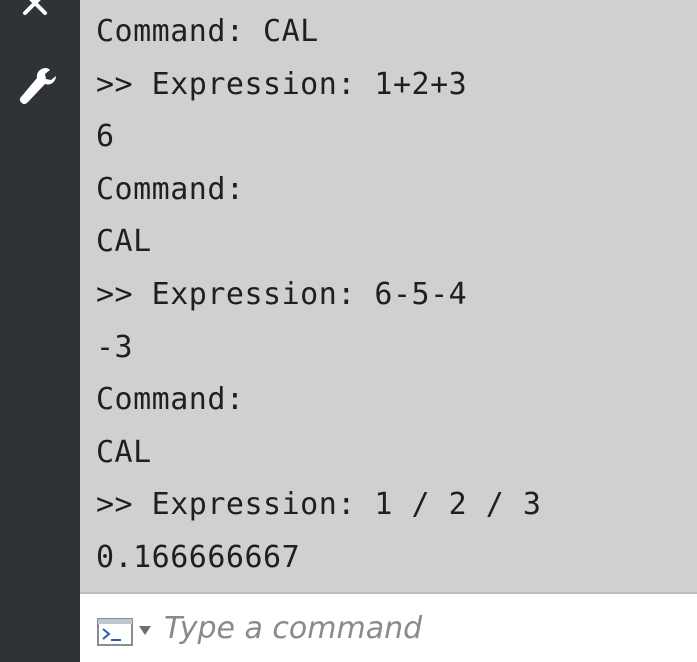  I want to click on command-input, so click(424, 628).